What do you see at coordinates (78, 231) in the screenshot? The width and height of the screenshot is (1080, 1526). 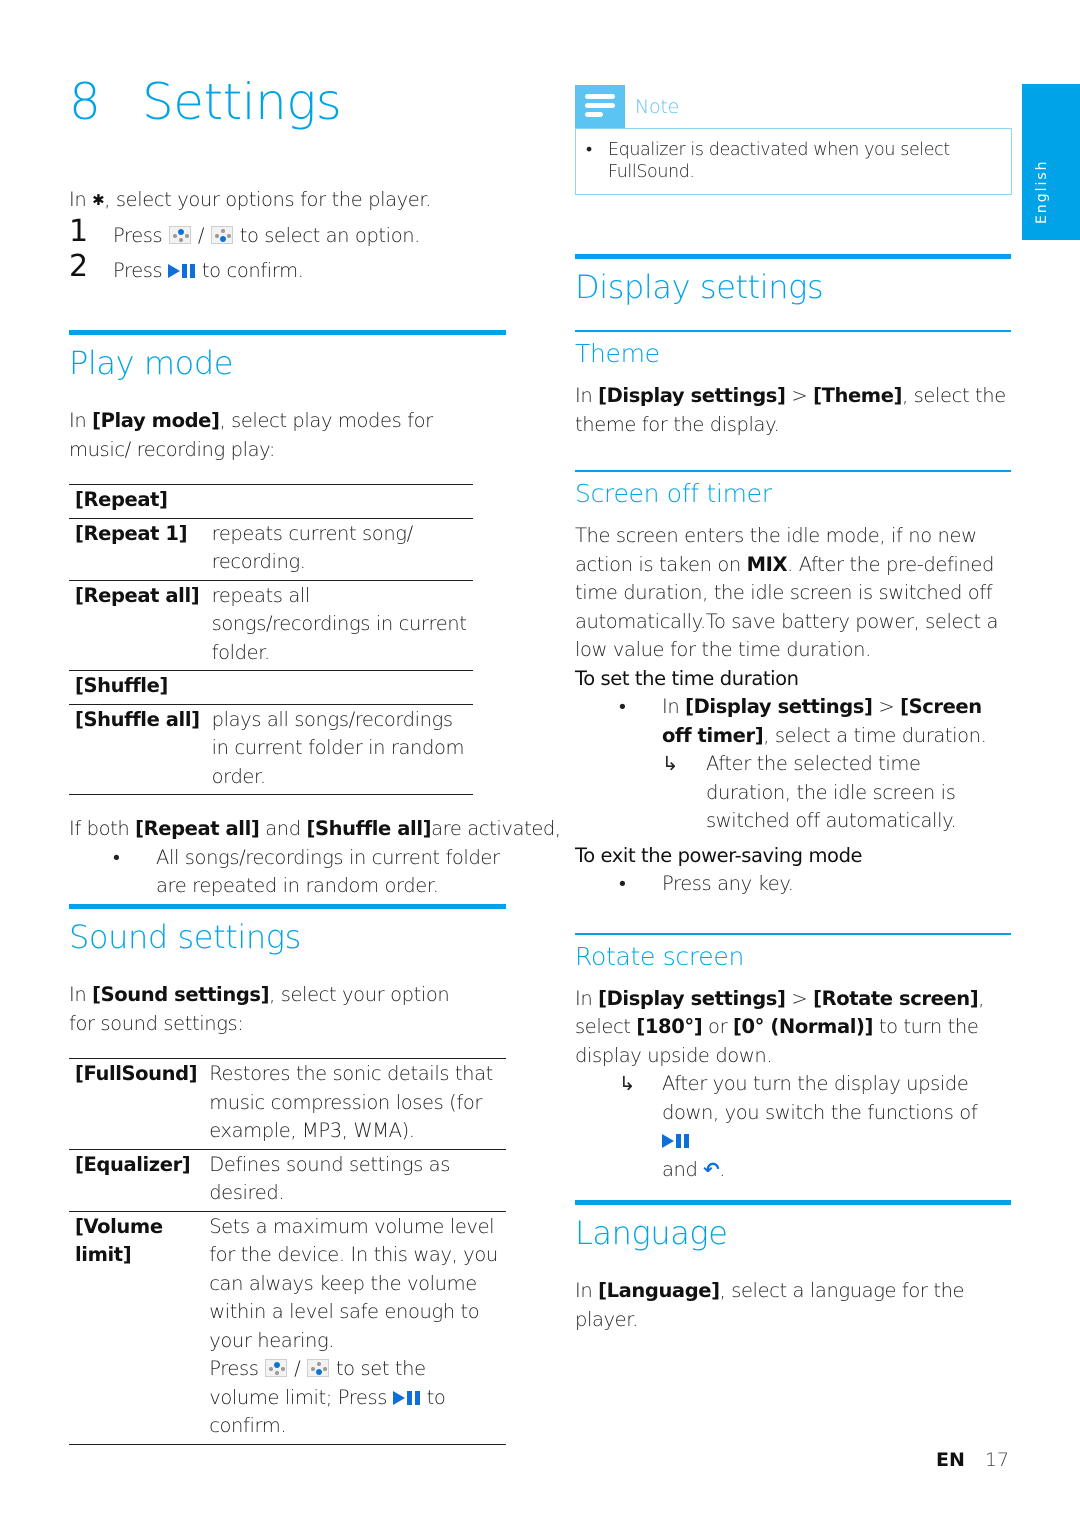 I see `step-number: 1` at bounding box center [78, 231].